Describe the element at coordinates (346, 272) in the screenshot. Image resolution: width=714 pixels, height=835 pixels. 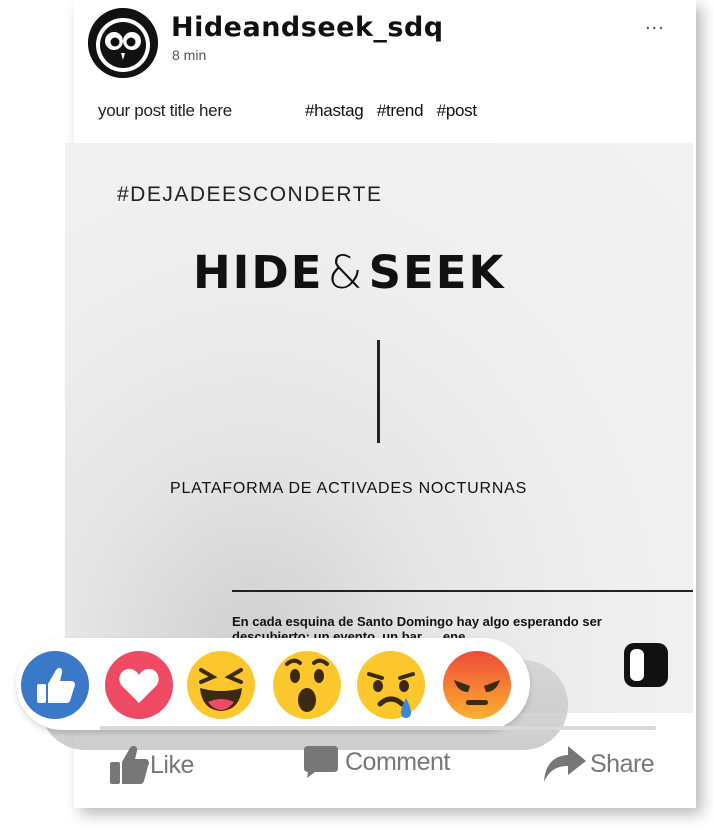
I see `logo-ampersand: &` at that location.